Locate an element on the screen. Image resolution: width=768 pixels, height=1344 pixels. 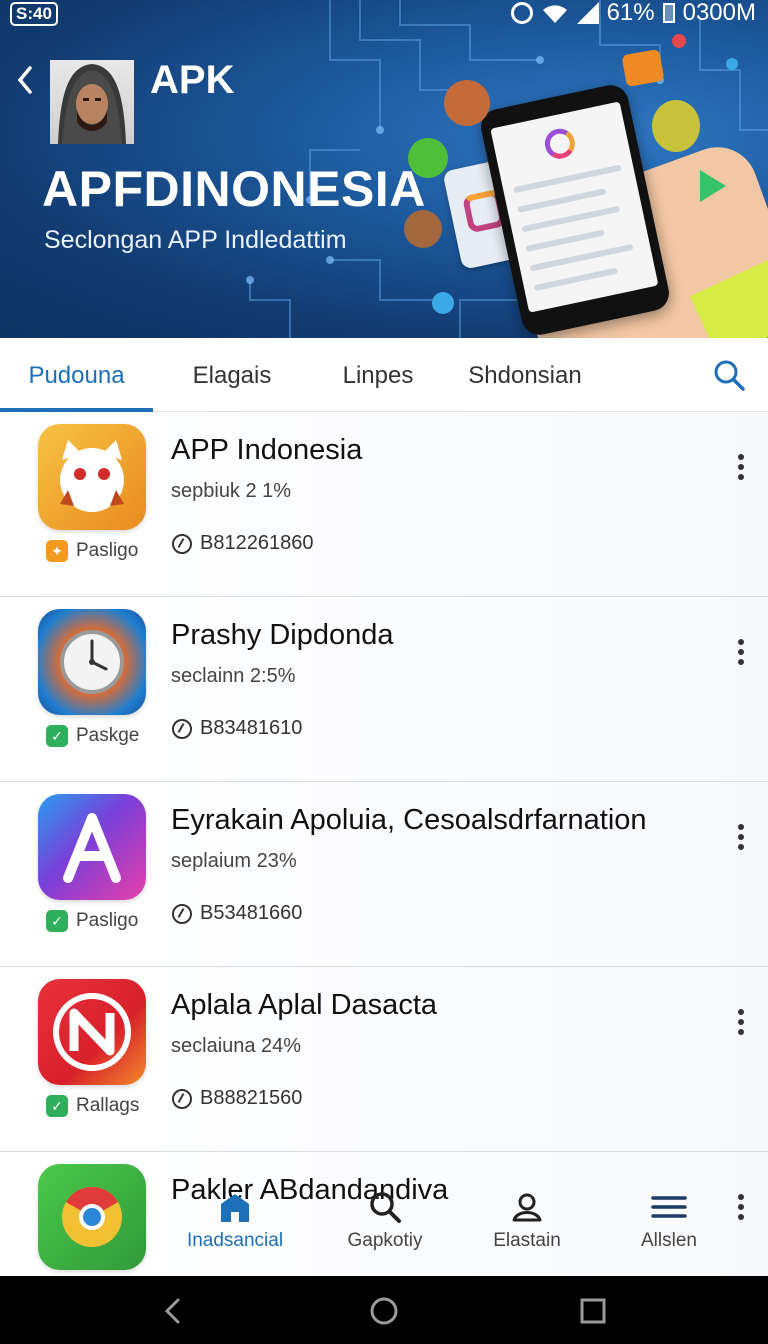
app-code: B53481660 is located at coordinates (237, 913).